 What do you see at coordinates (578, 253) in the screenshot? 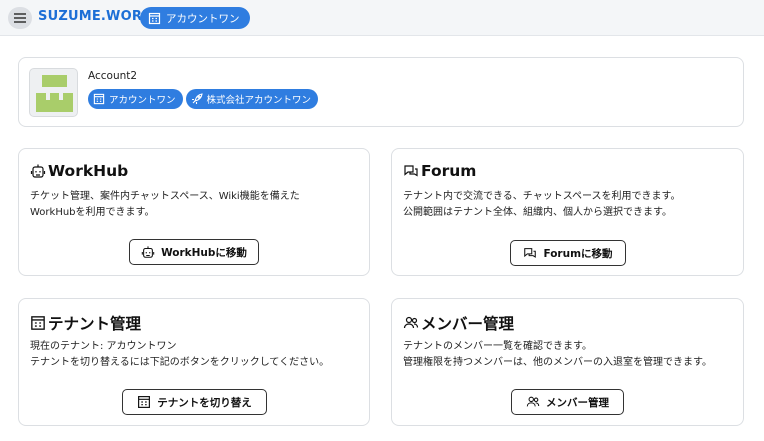
I see `goto-forum-label: Forumに移動` at bounding box center [578, 253].